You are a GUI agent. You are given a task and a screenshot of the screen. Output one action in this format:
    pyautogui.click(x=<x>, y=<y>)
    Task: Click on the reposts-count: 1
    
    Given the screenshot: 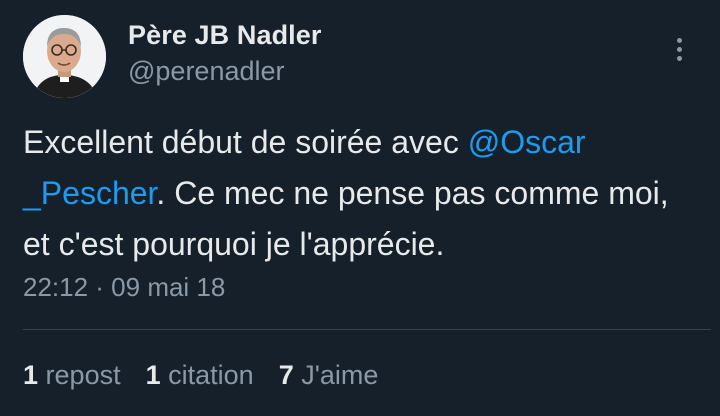 What is the action you would take?
    pyautogui.click(x=31, y=375)
    